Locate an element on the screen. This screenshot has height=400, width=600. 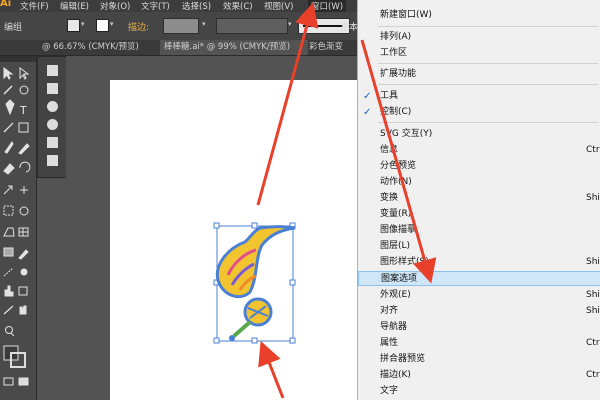
selection-type-label: 编组 is located at coordinates (13, 28).